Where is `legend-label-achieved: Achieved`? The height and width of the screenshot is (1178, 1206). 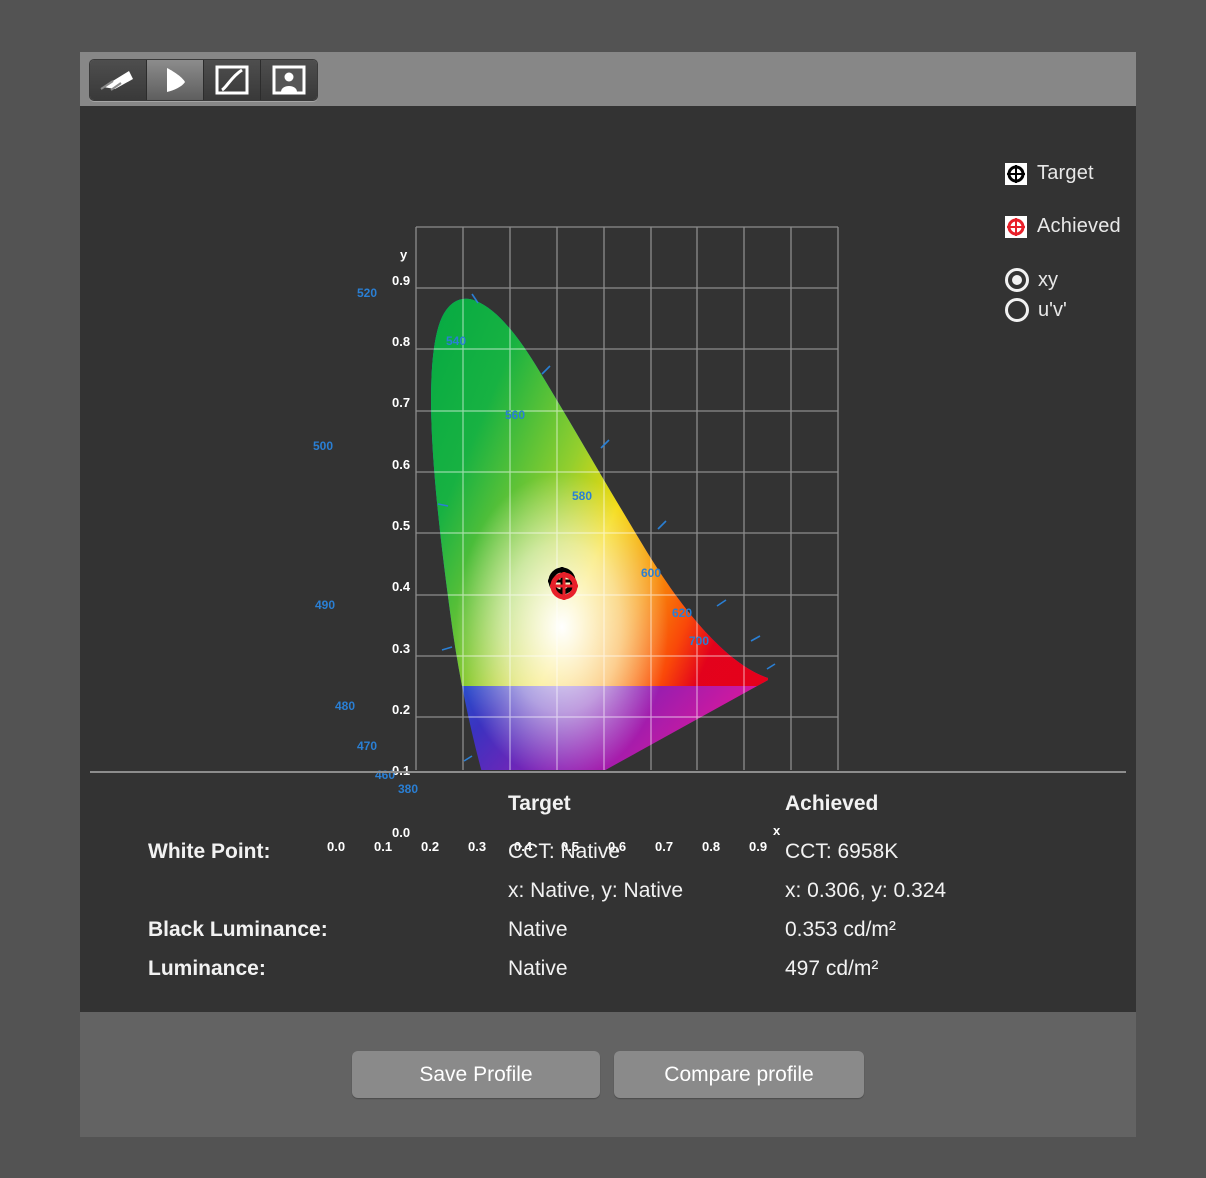
legend-label-achieved: Achieved is located at coordinates (1079, 226).